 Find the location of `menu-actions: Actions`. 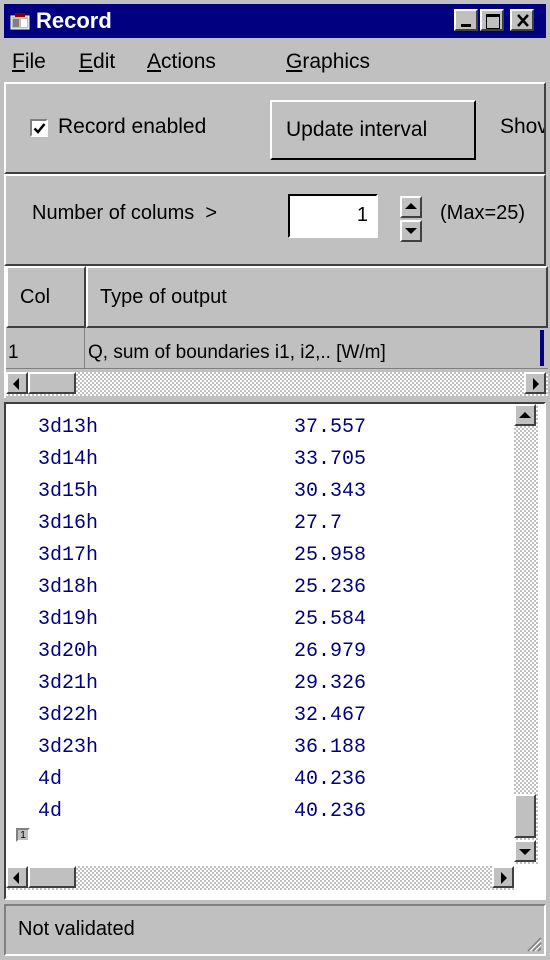

menu-actions: Actions is located at coordinates (181, 62).